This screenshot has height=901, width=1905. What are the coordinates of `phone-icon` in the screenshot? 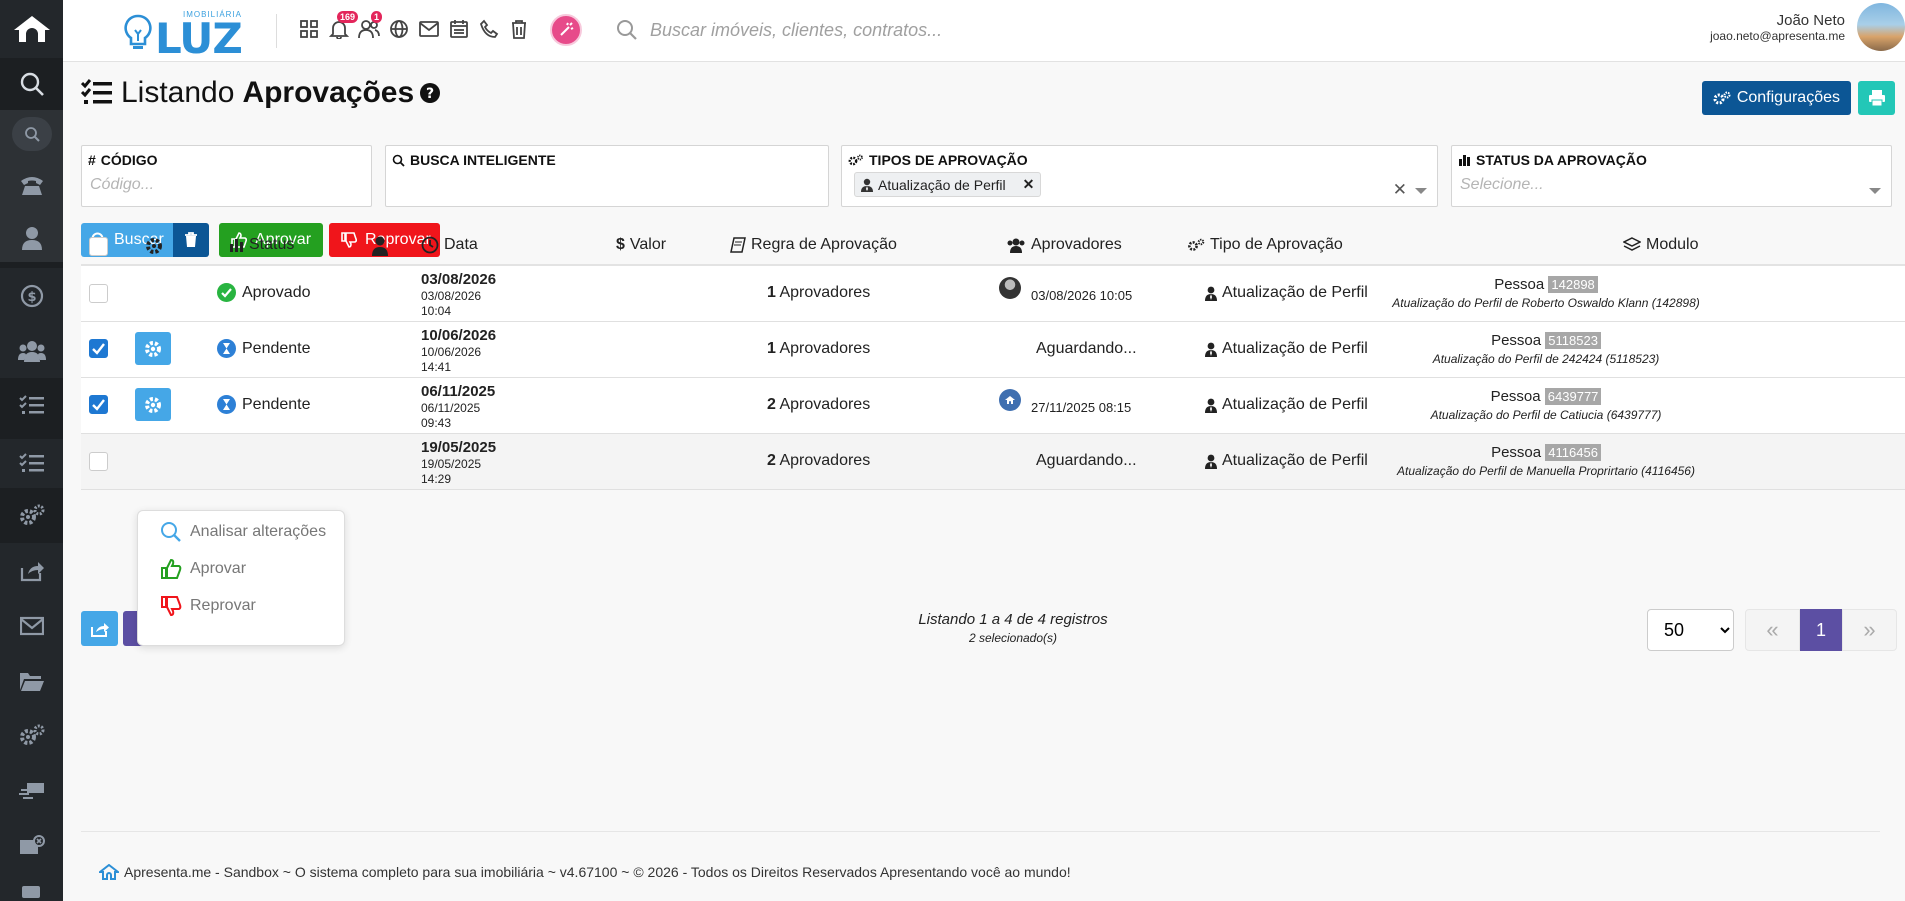 It's located at (489, 29).